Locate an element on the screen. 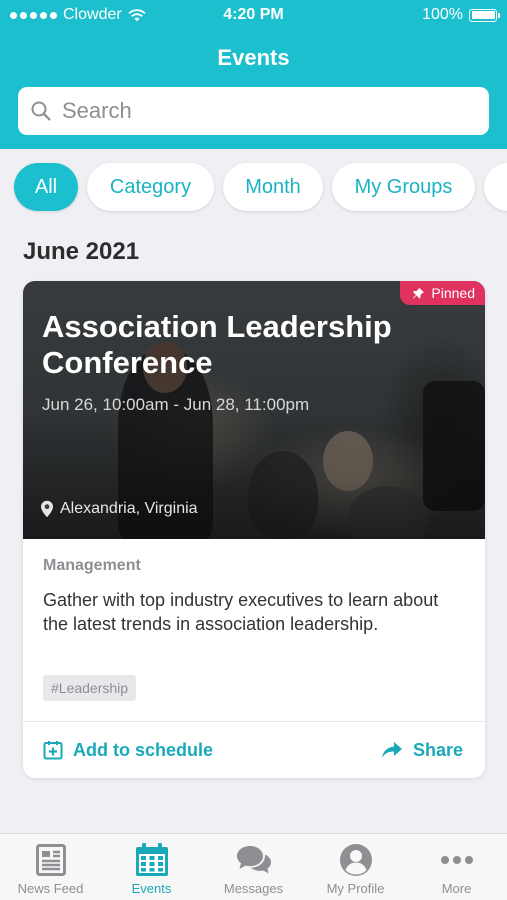 Image resolution: width=507 pixels, height=900 pixels. tab-news-feed: News Feed is located at coordinates (50, 867).